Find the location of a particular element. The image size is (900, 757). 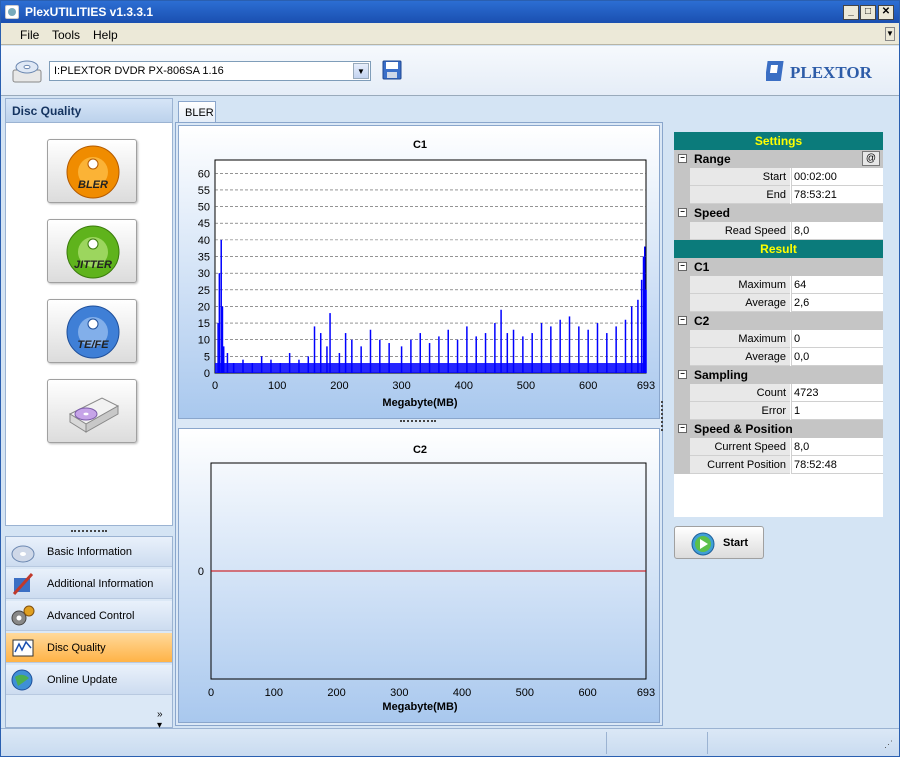

category-label: Range is located at coordinates (712, 159).